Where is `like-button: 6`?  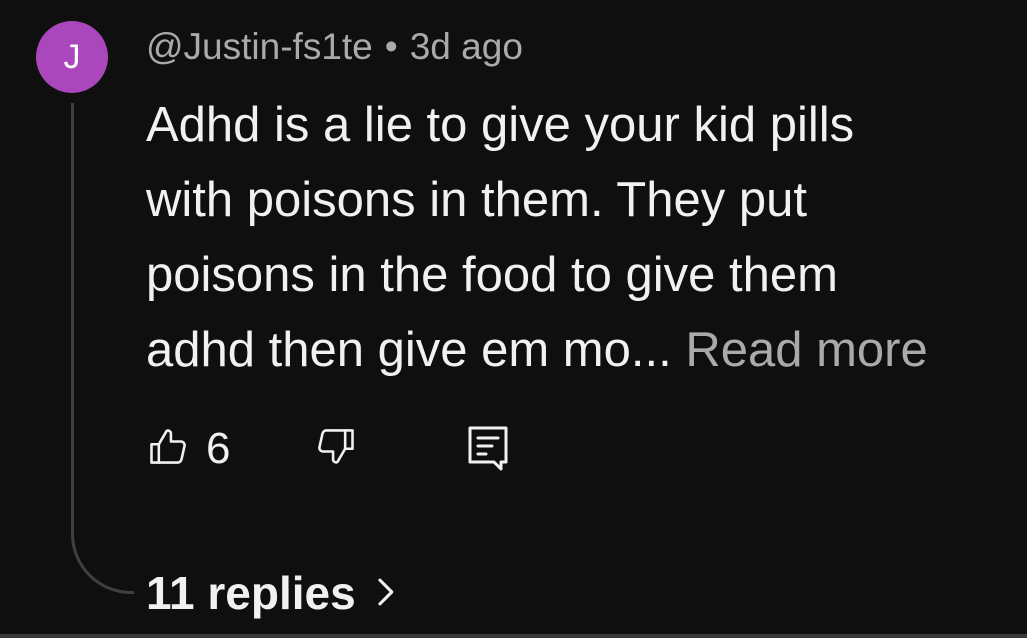
like-button: 6 is located at coordinates (188, 449).